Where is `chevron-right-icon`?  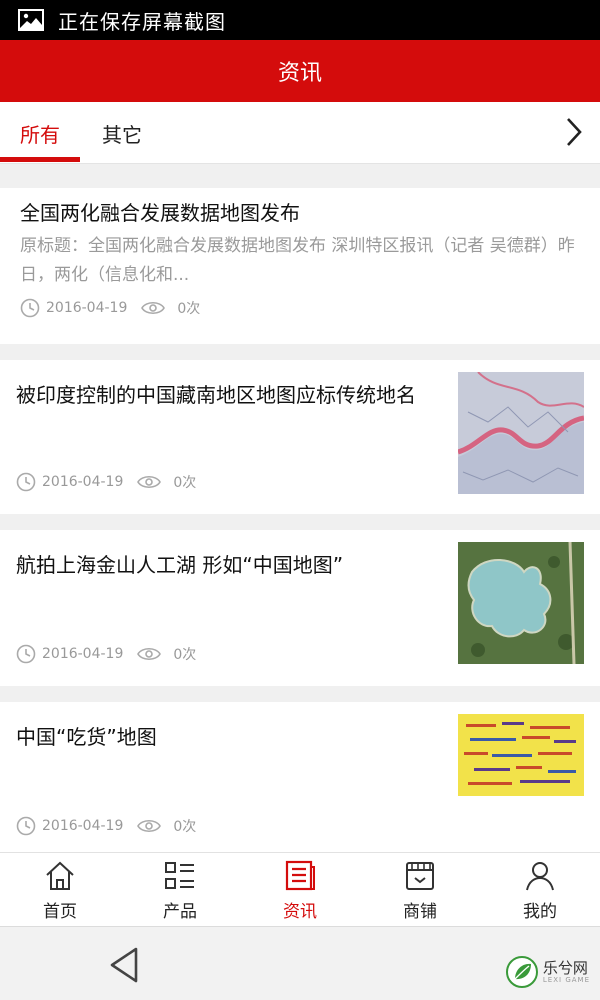
chevron-right-icon is located at coordinates (574, 132).